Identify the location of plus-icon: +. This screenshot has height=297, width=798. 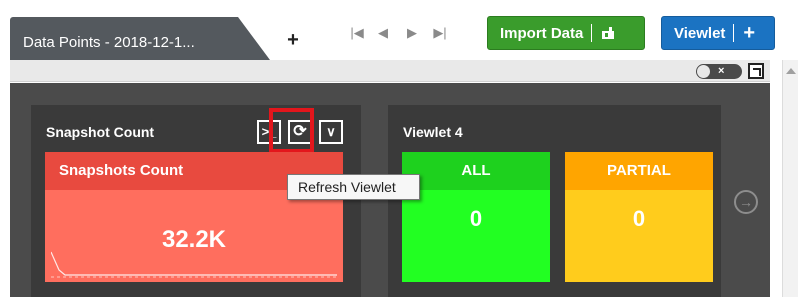
(749, 32).